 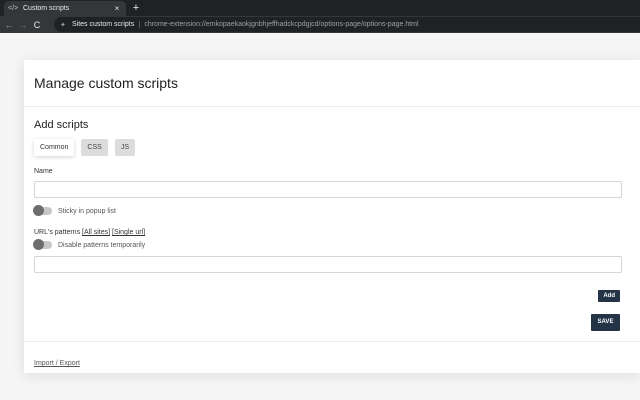 What do you see at coordinates (328, 189) in the screenshot?
I see `name-input` at bounding box center [328, 189].